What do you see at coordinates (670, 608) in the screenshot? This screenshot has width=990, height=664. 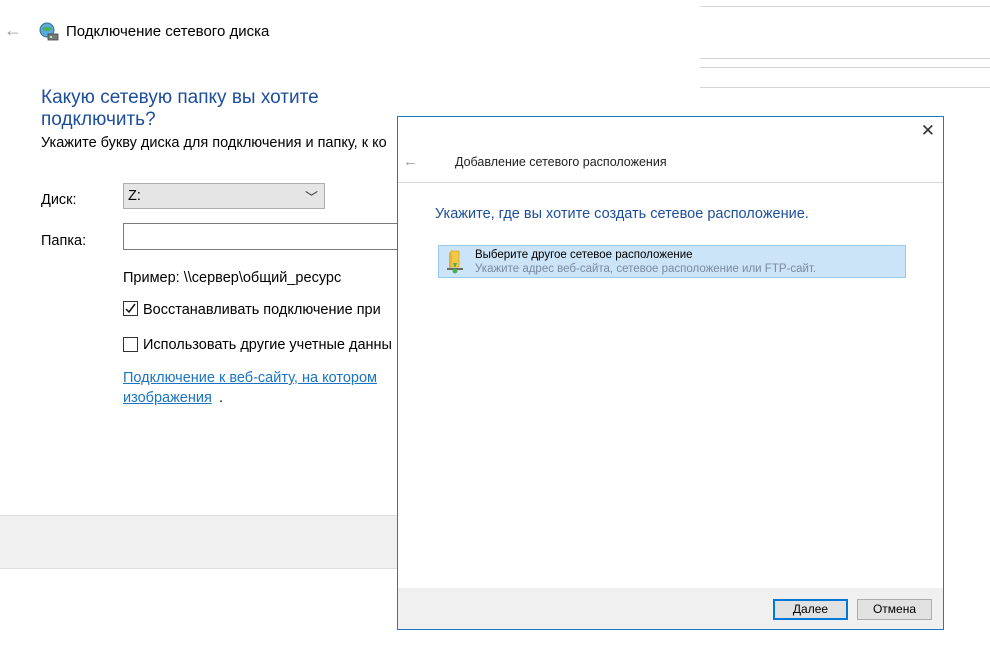 I see `dialog-footer: Далее Отмена` at bounding box center [670, 608].